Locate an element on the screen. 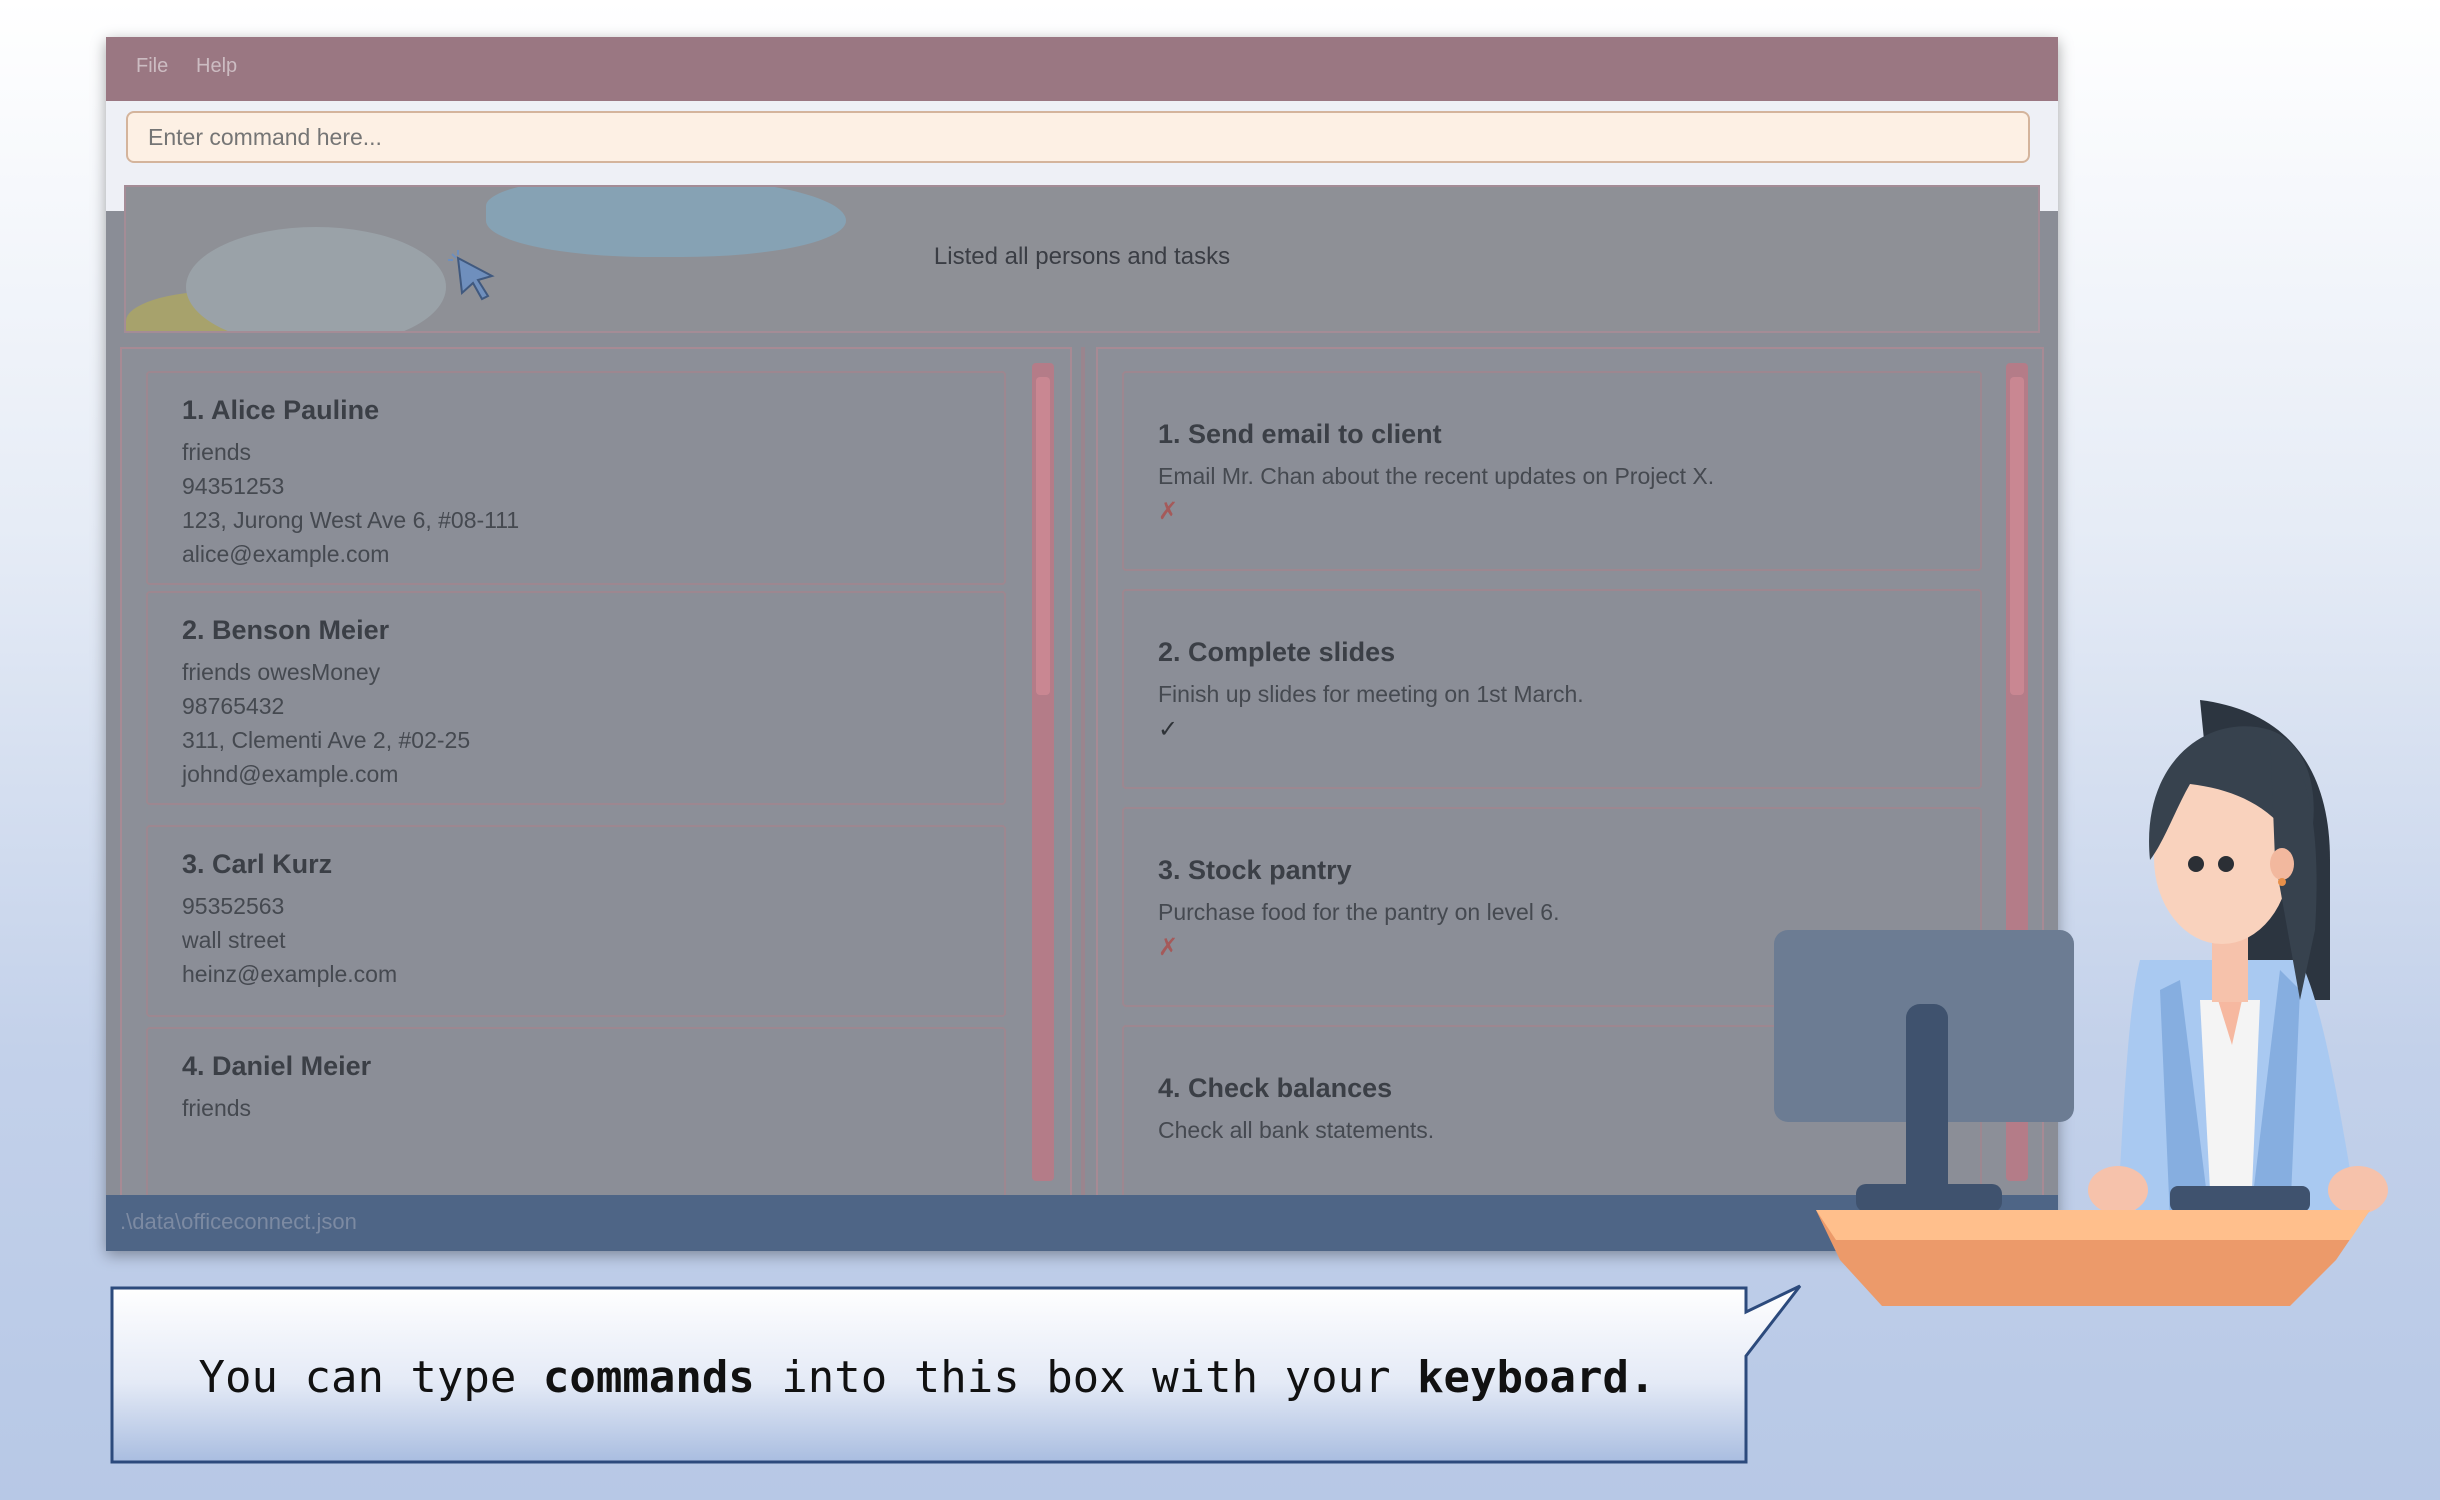 The image size is (2440, 1500). menu-help: Help is located at coordinates (216, 66).